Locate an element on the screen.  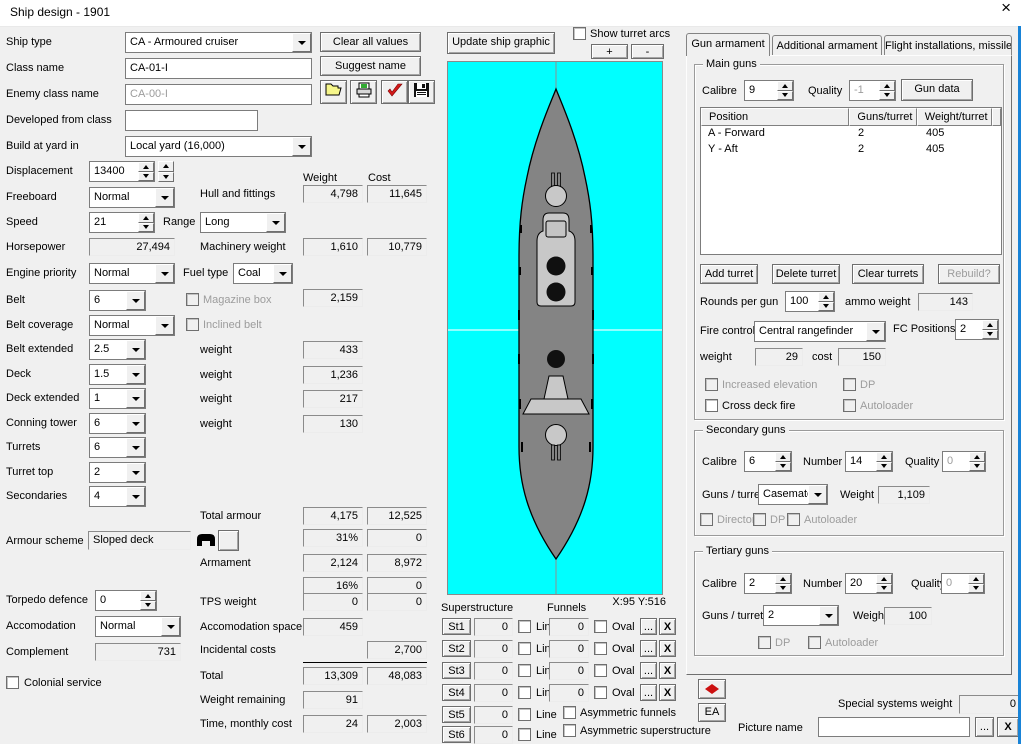
main-calibre-spinner: 9 is located at coordinates (769, 90).